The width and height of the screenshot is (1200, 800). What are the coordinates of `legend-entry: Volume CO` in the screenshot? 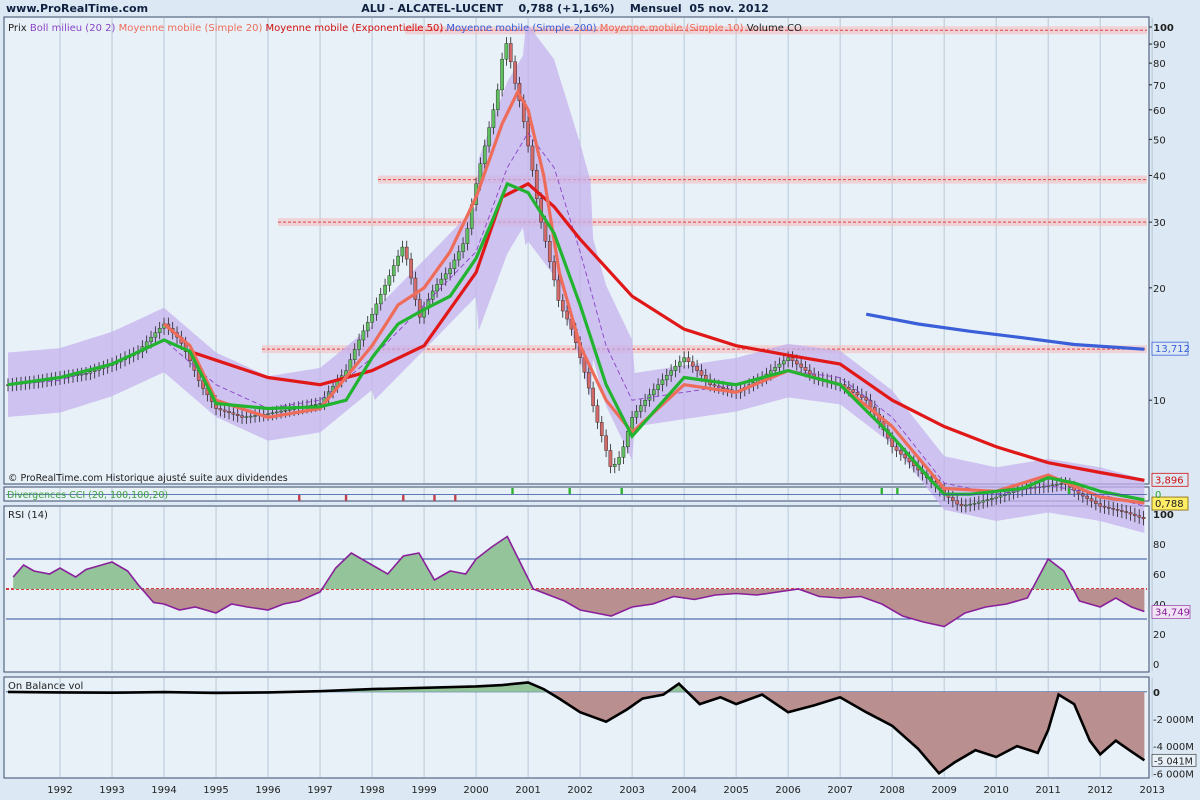 It's located at (773, 28).